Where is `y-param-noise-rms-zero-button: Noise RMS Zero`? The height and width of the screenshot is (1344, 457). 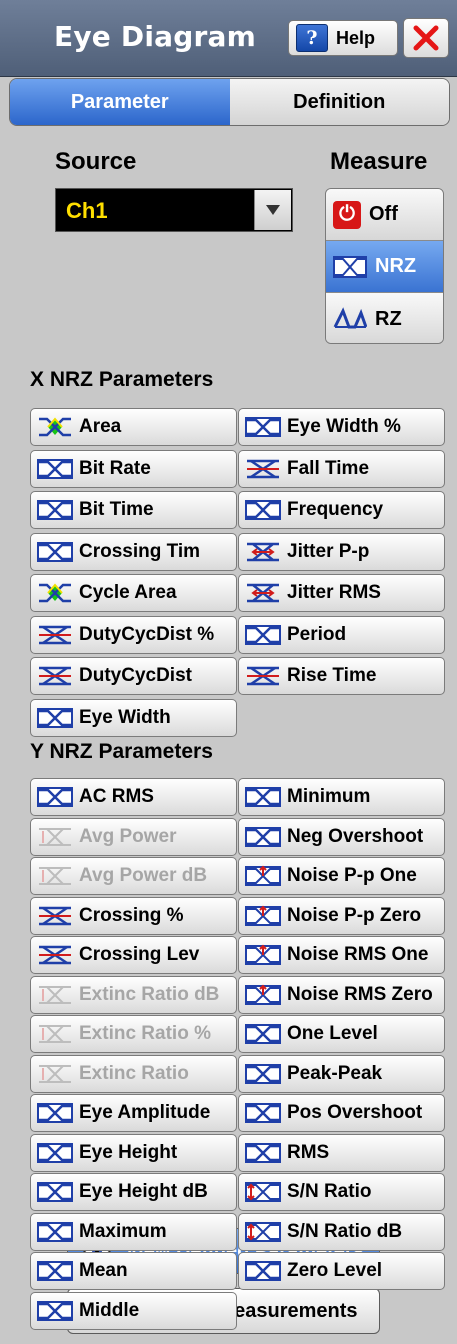
y-param-noise-rms-zero-button: Noise RMS Zero is located at coordinates (341, 994).